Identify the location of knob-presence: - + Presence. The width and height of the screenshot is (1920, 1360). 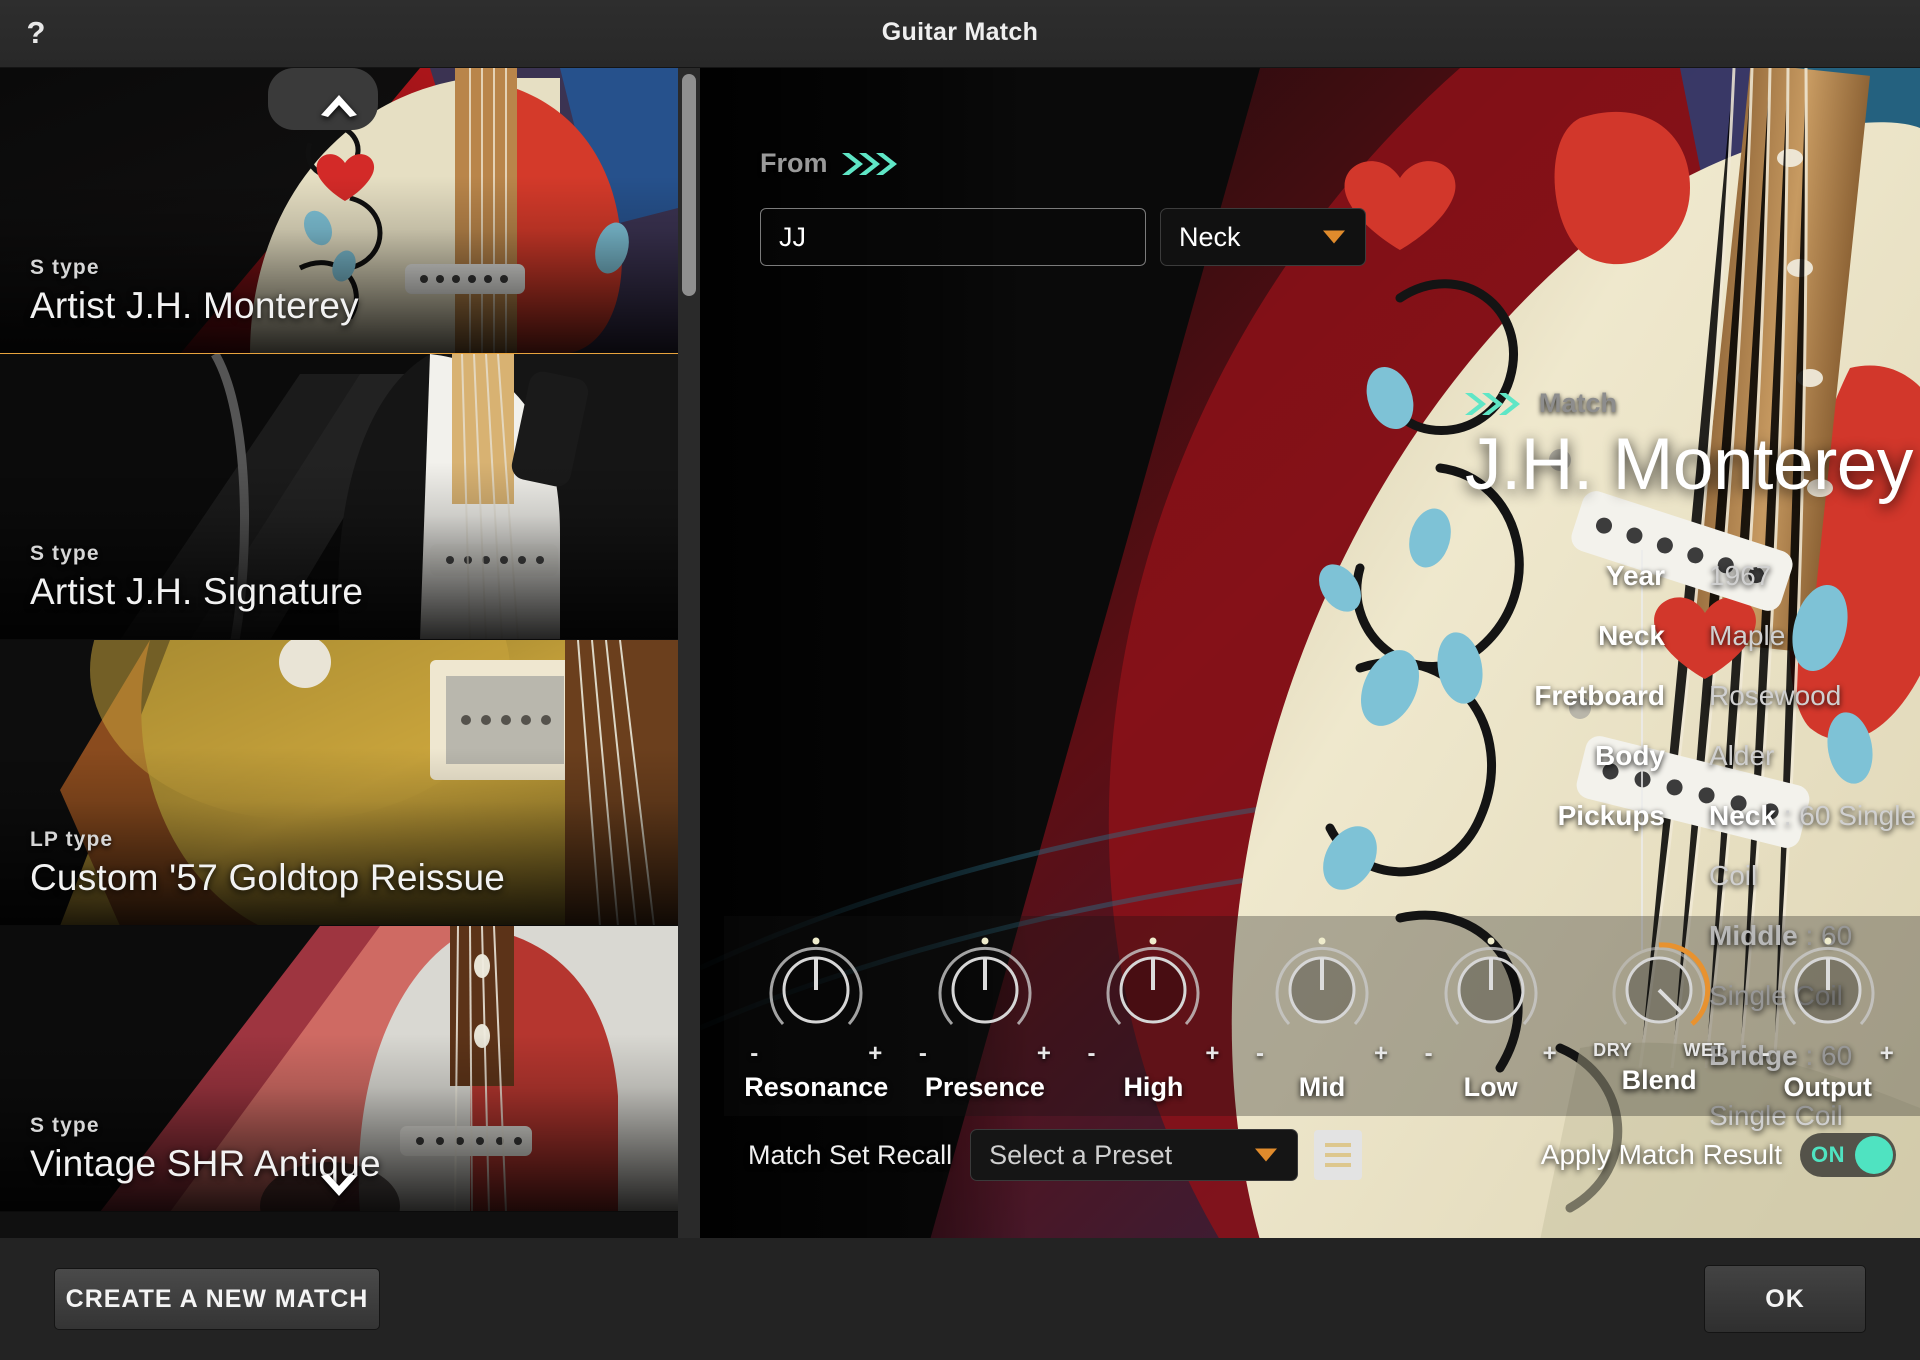
(985, 1016).